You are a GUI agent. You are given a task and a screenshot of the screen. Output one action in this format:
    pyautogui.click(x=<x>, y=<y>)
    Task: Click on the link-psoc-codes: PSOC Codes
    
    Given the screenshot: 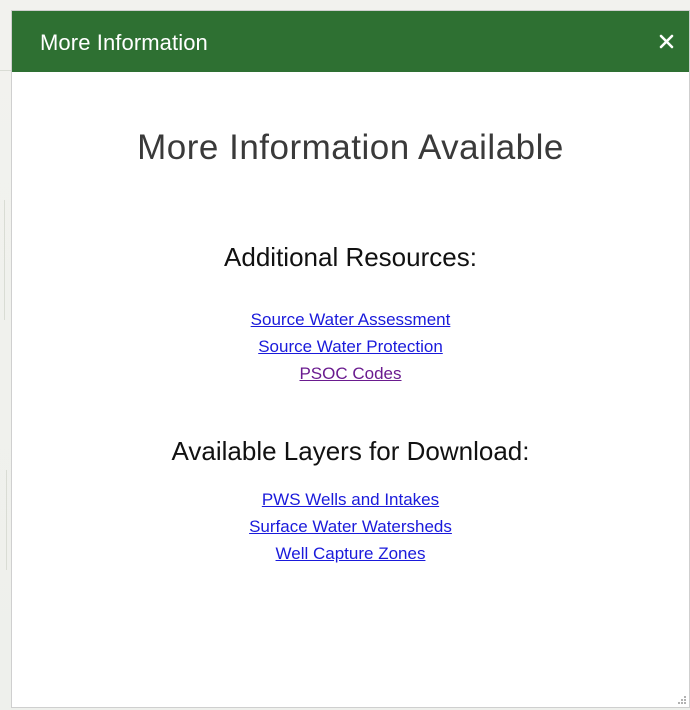 What is the action you would take?
    pyautogui.click(x=350, y=373)
    